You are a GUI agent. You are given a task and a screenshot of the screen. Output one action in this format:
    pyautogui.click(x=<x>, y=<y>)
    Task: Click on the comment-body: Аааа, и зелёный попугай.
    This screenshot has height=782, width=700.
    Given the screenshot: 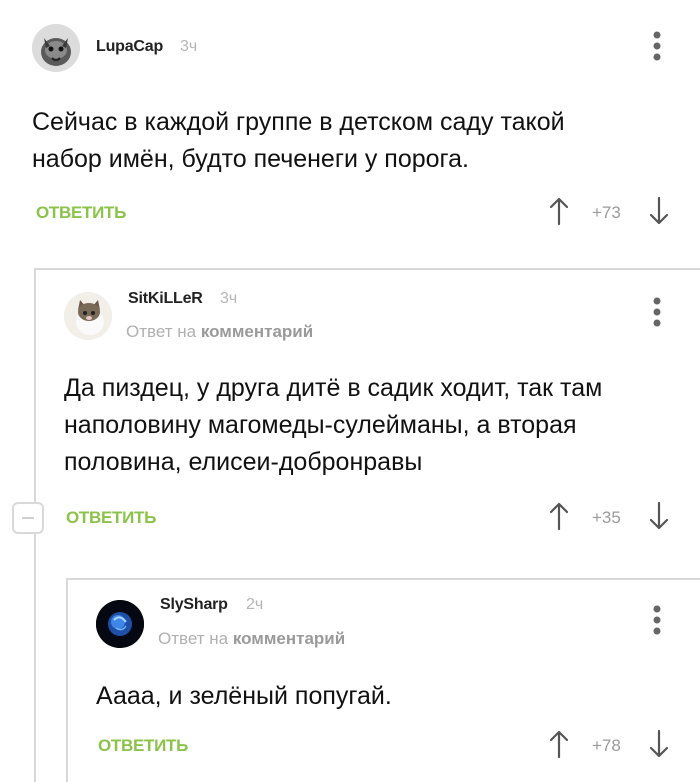 What is the action you would take?
    pyautogui.click(x=386, y=696)
    